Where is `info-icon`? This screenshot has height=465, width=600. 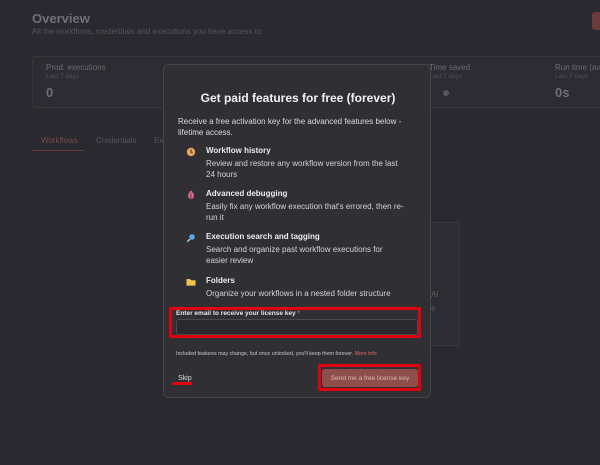 info-icon is located at coordinates (446, 93).